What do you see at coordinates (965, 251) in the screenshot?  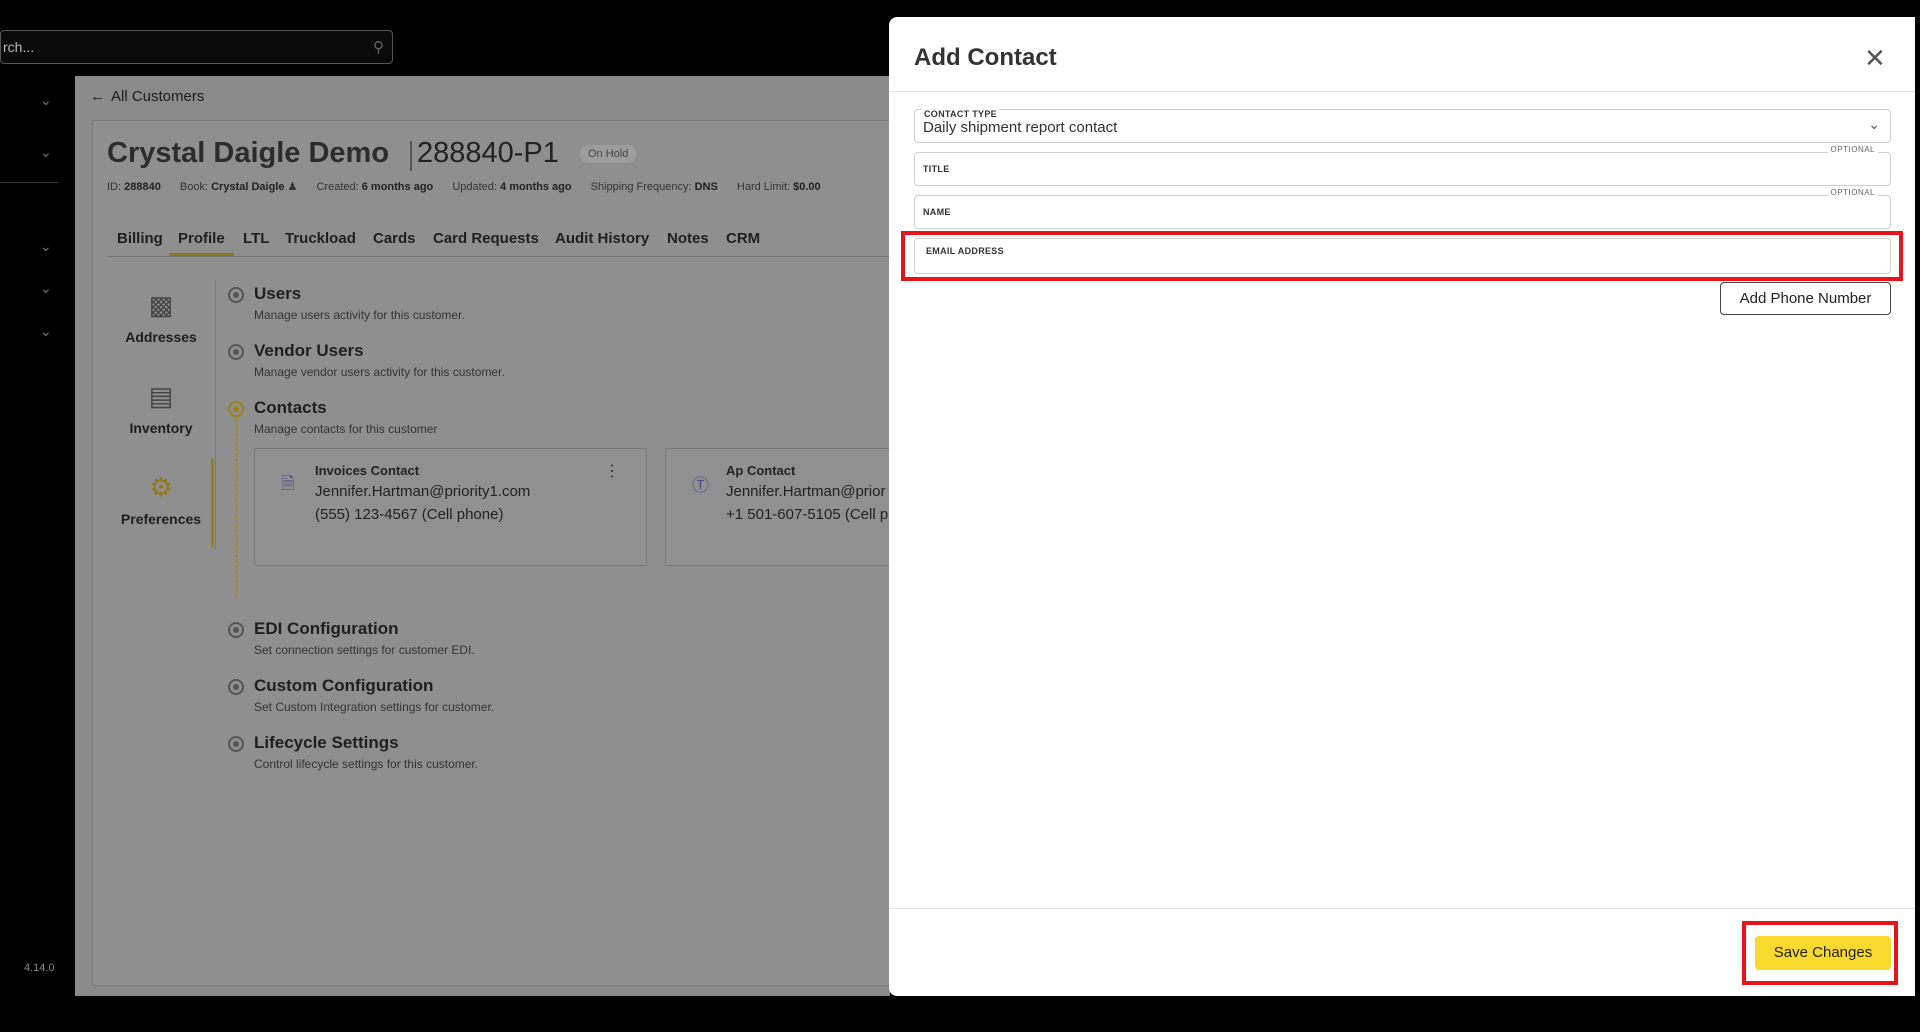 I see `field-label: Email Address` at bounding box center [965, 251].